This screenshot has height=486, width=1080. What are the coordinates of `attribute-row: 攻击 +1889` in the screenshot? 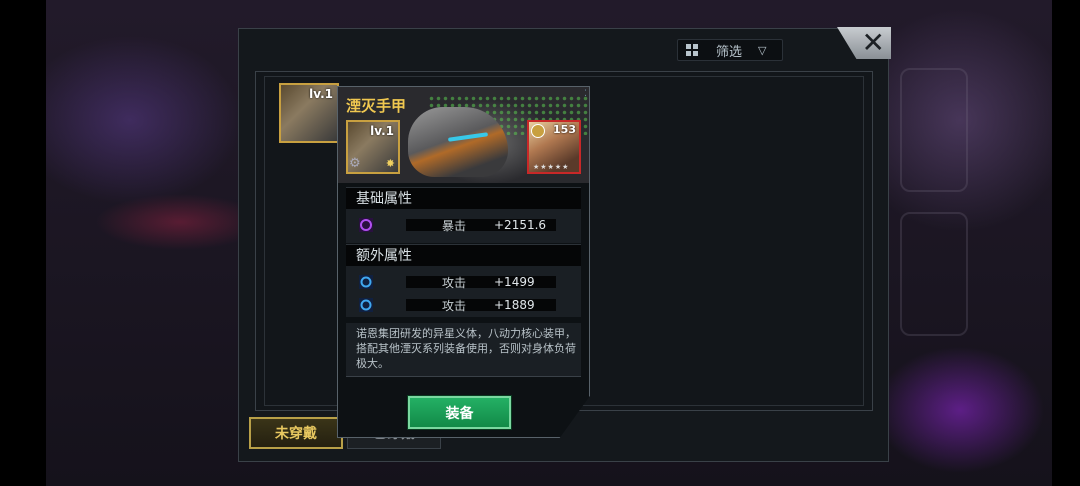 It's located at (463, 305).